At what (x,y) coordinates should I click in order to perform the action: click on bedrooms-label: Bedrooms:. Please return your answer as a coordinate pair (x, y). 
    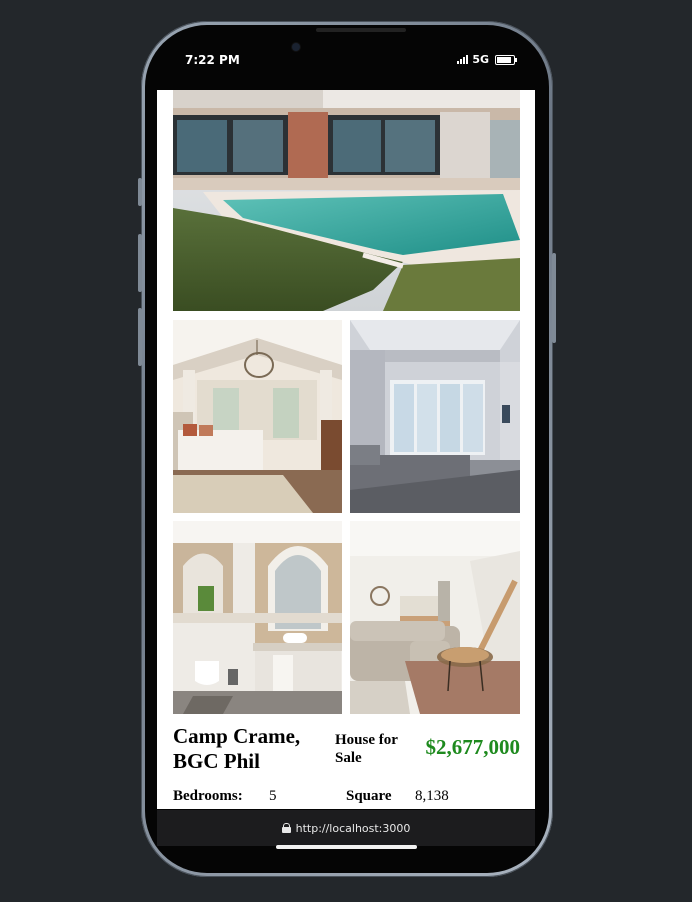
    Looking at the image, I should click on (208, 796).